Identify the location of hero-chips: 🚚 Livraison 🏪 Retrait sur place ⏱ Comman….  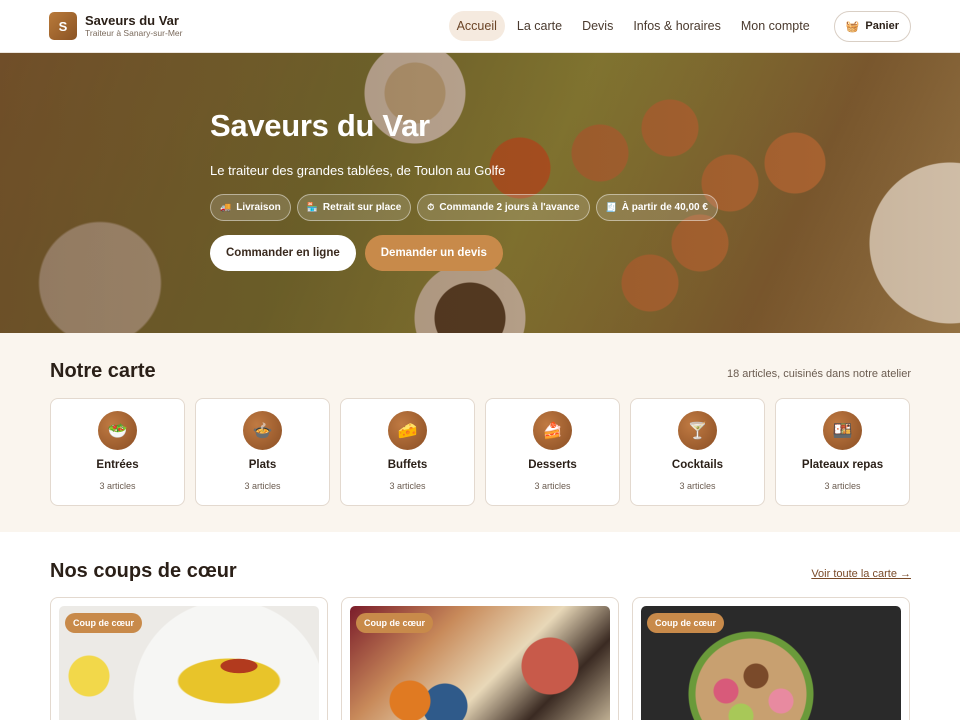
(464, 207).